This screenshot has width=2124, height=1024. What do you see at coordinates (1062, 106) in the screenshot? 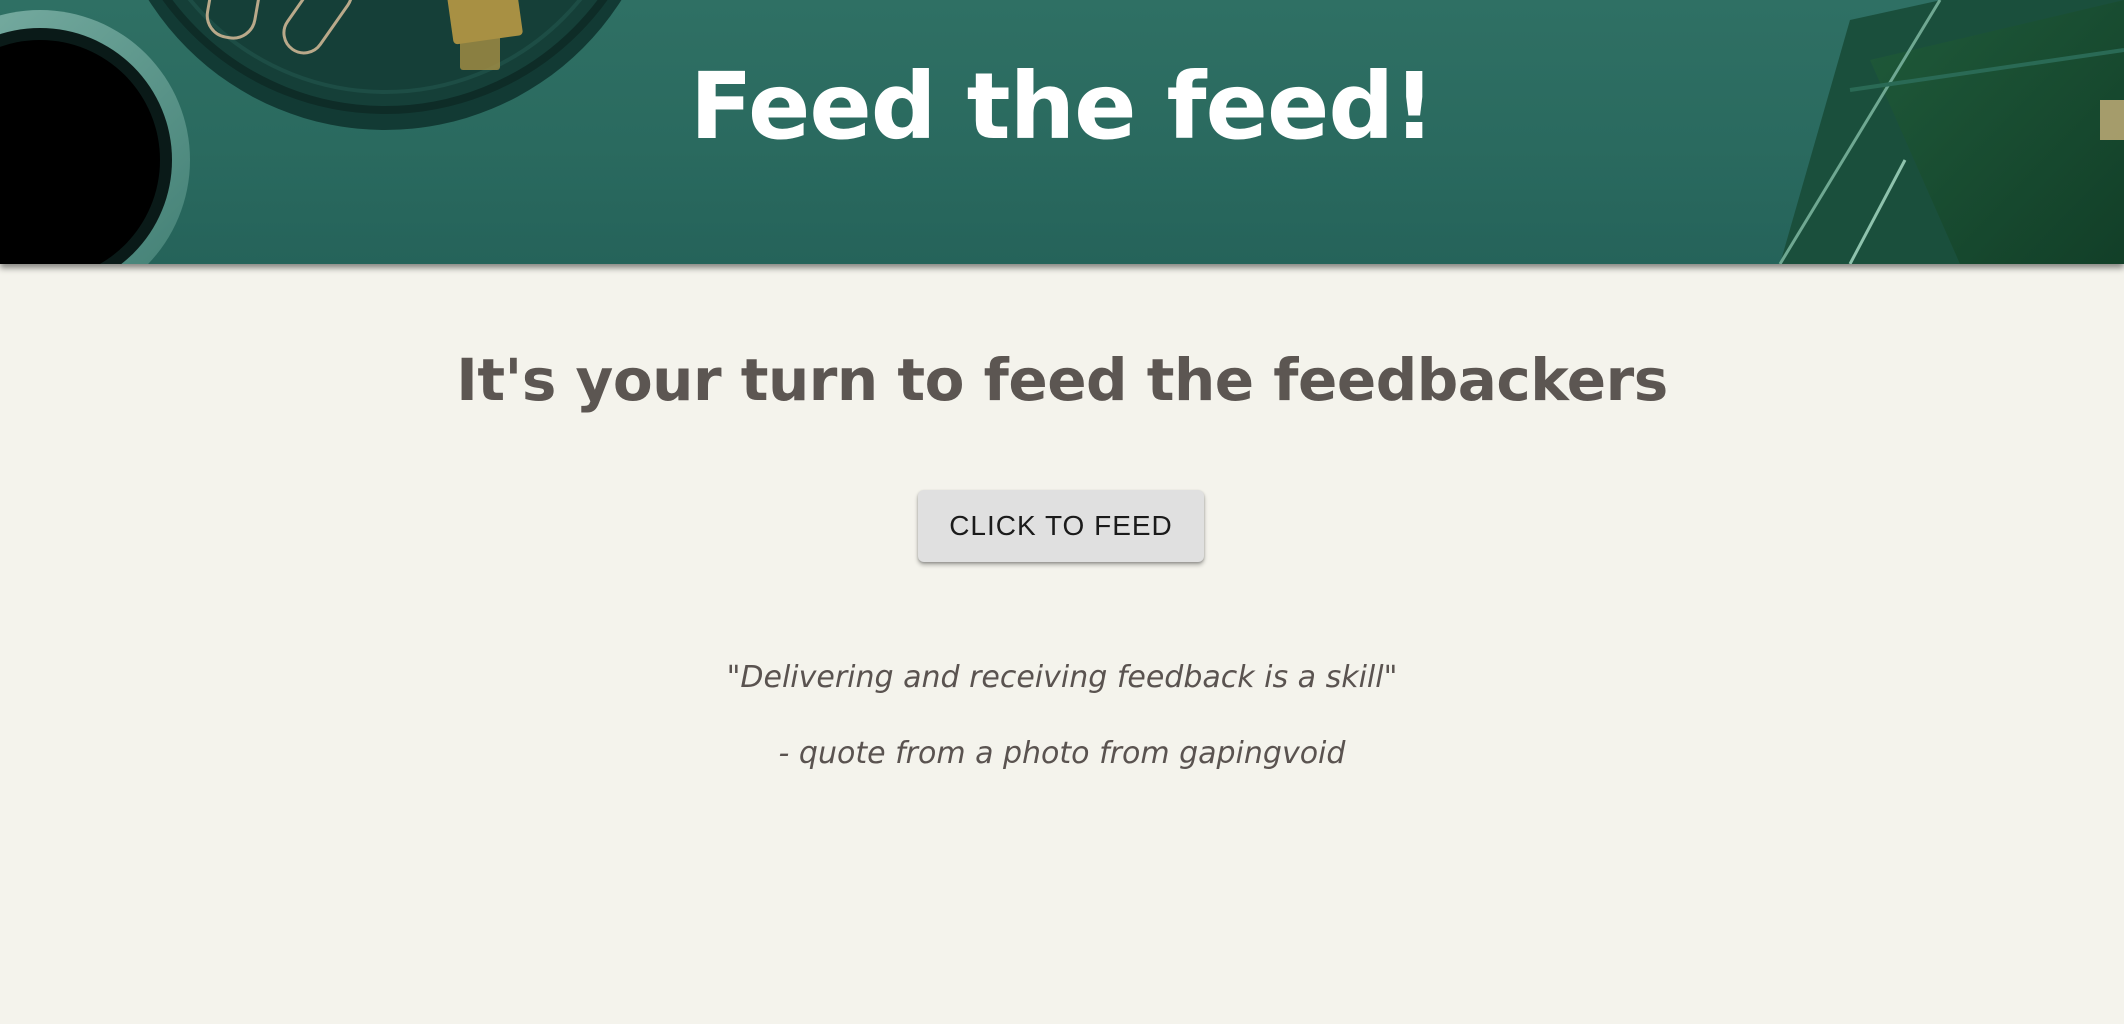
I see `page-title: Feed the feed!` at bounding box center [1062, 106].